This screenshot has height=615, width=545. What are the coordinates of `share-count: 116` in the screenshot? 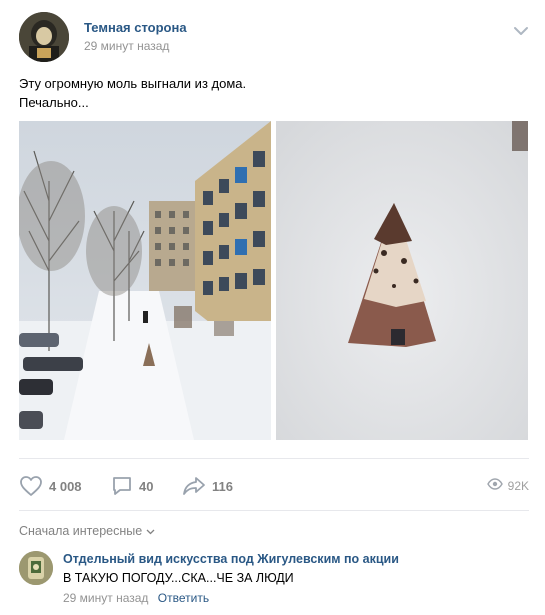 It's located at (222, 486).